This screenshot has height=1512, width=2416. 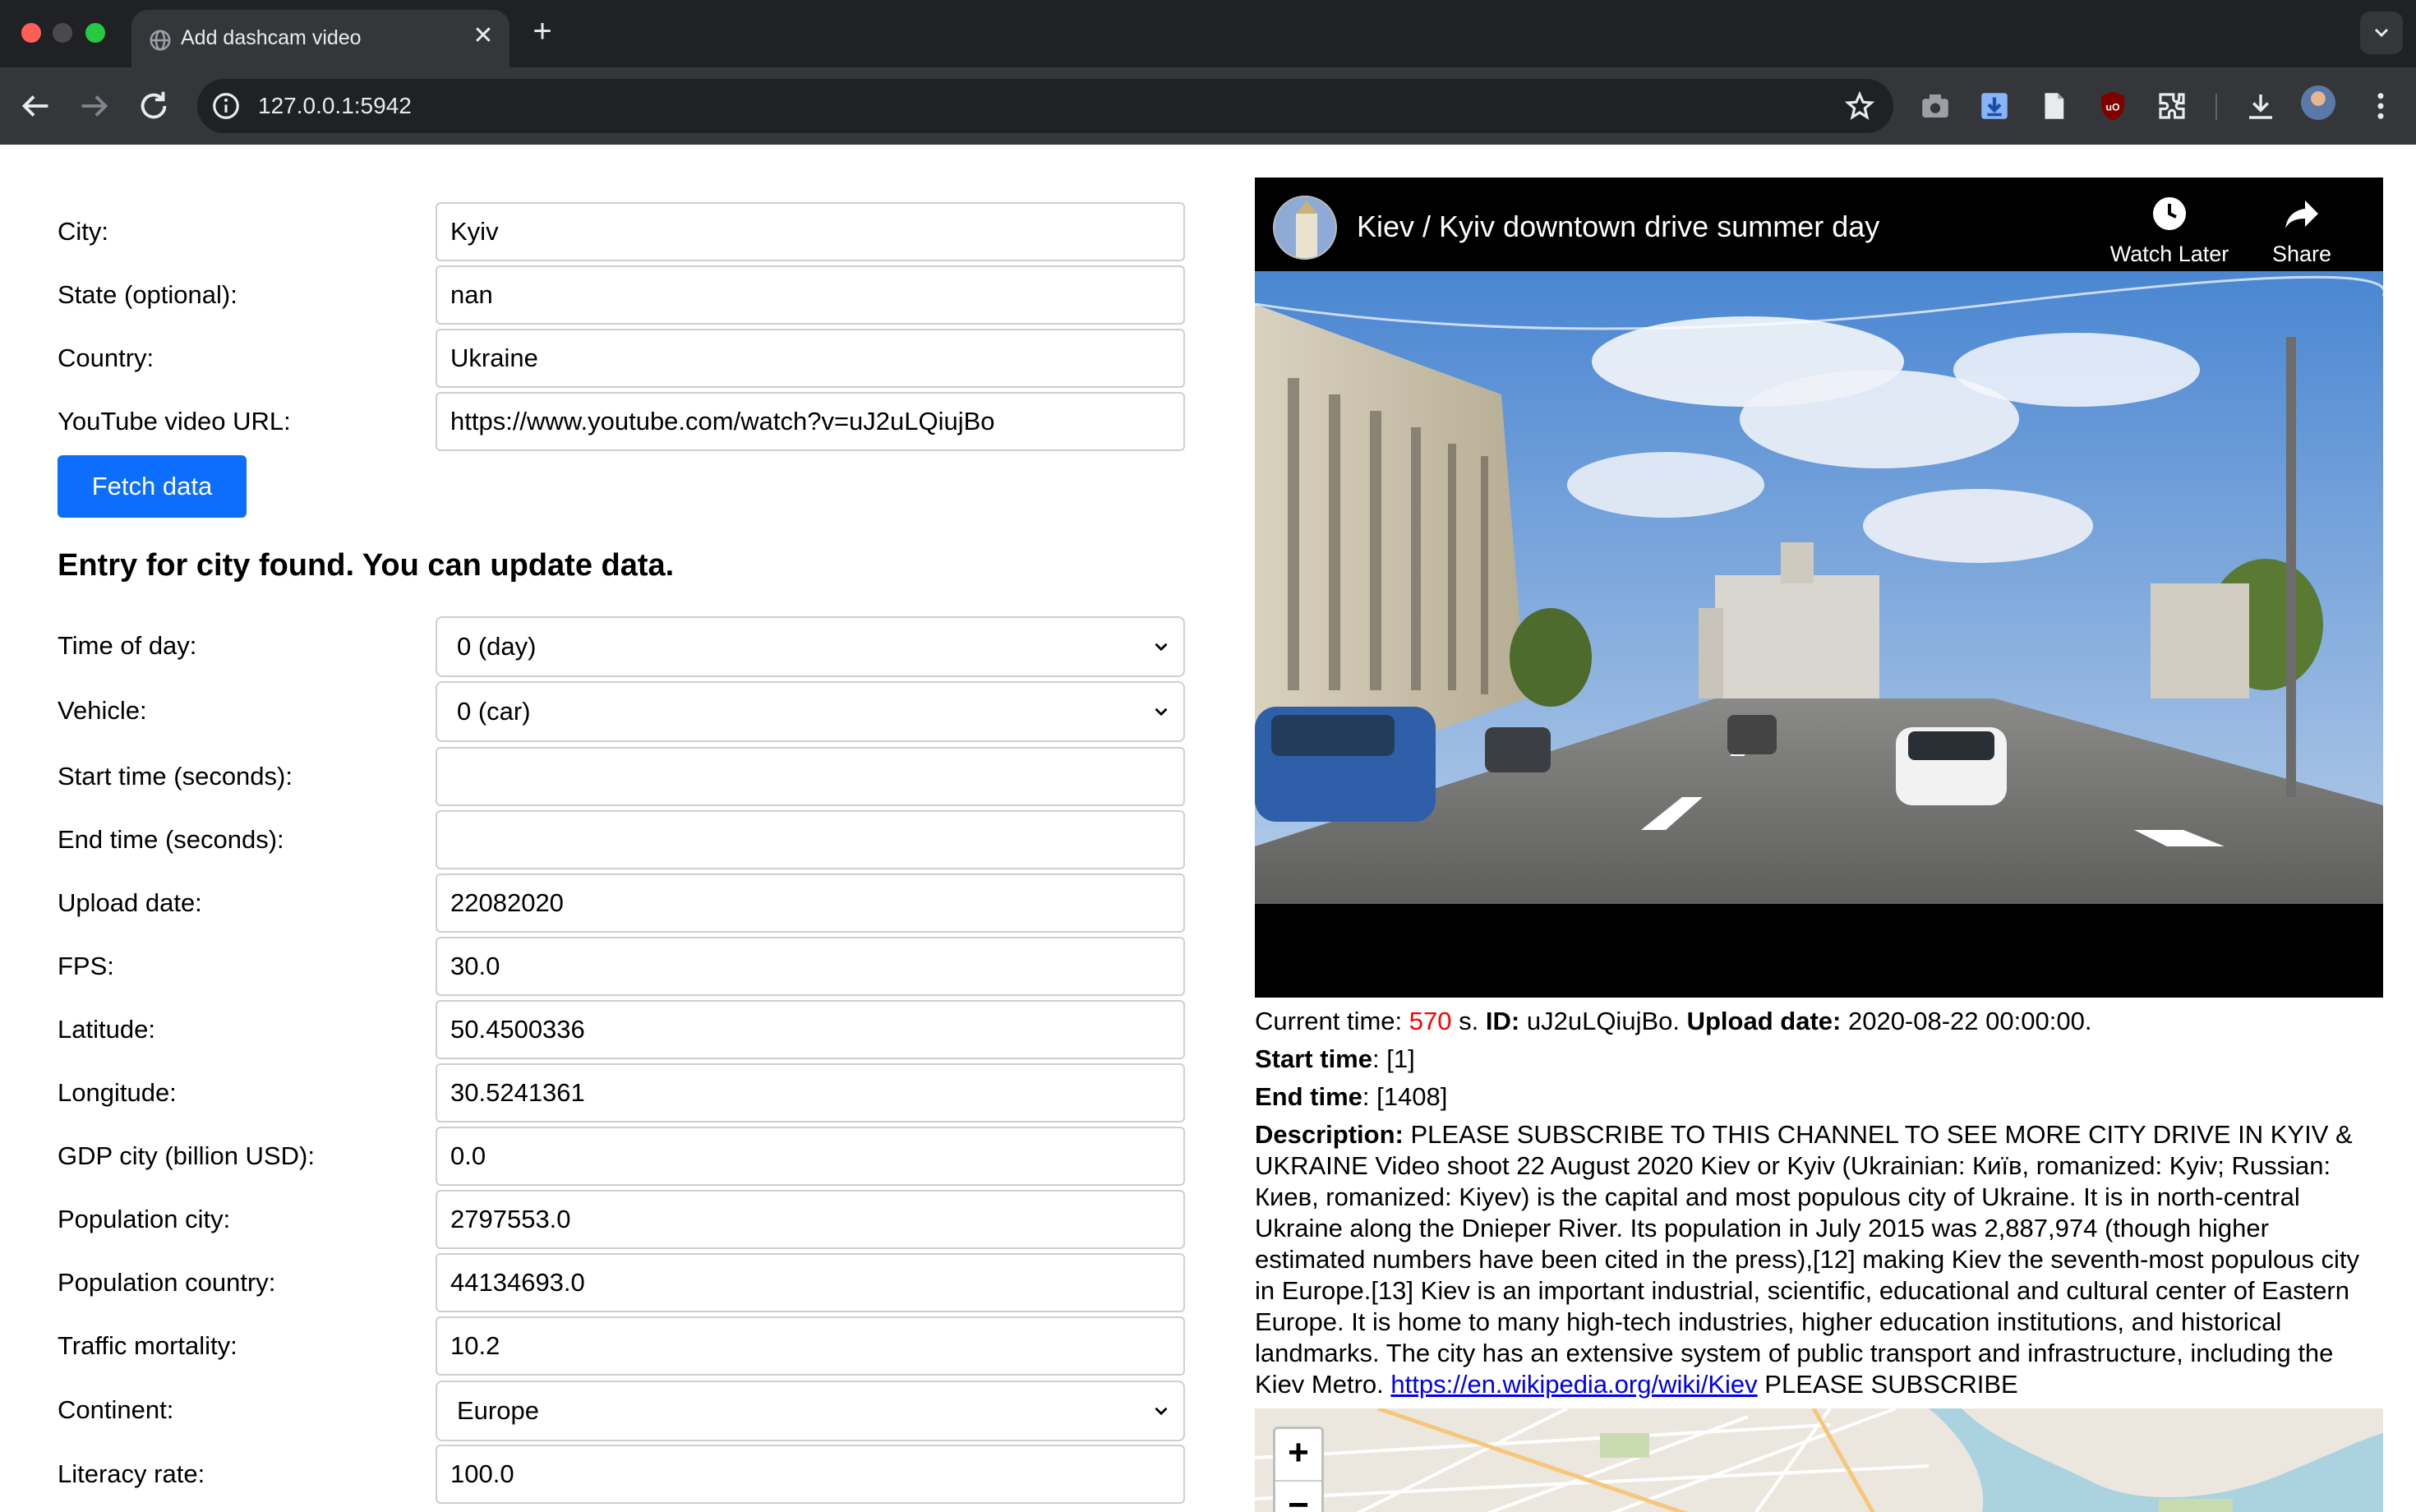 I want to click on location-map: + −, so click(x=1819, y=1460).